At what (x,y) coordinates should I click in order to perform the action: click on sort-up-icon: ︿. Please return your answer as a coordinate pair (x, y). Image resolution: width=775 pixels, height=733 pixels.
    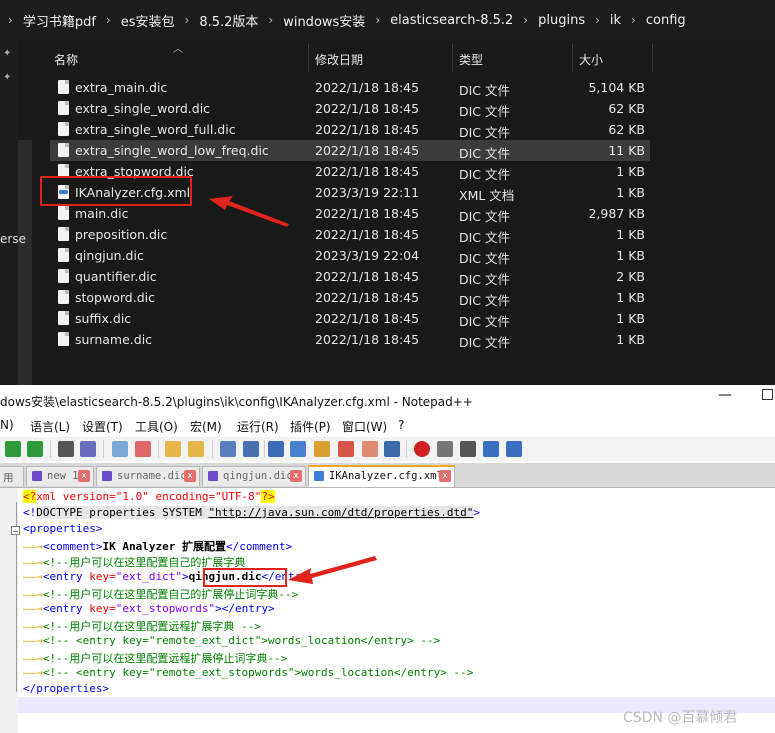
    Looking at the image, I should click on (178, 49).